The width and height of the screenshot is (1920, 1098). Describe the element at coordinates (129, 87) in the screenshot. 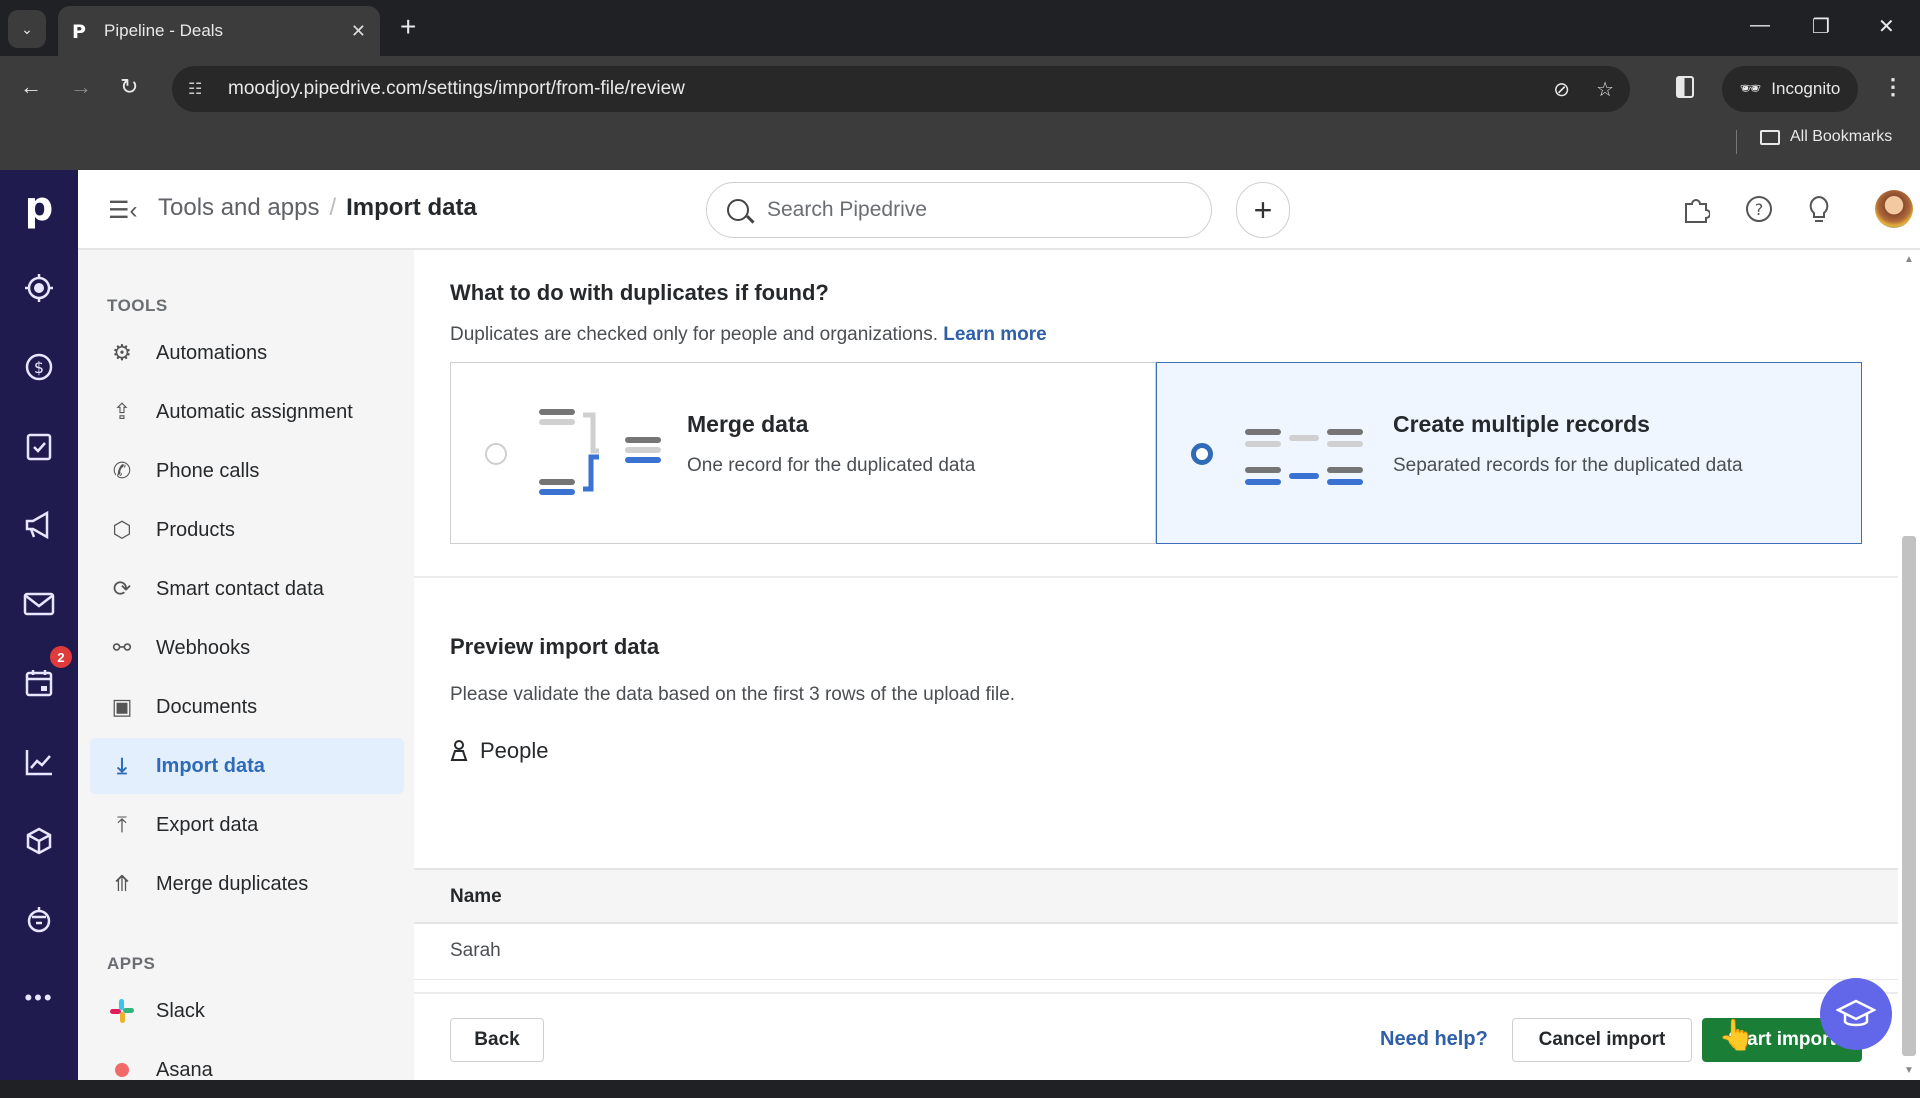

I see `reload-icon: ↻` at that location.